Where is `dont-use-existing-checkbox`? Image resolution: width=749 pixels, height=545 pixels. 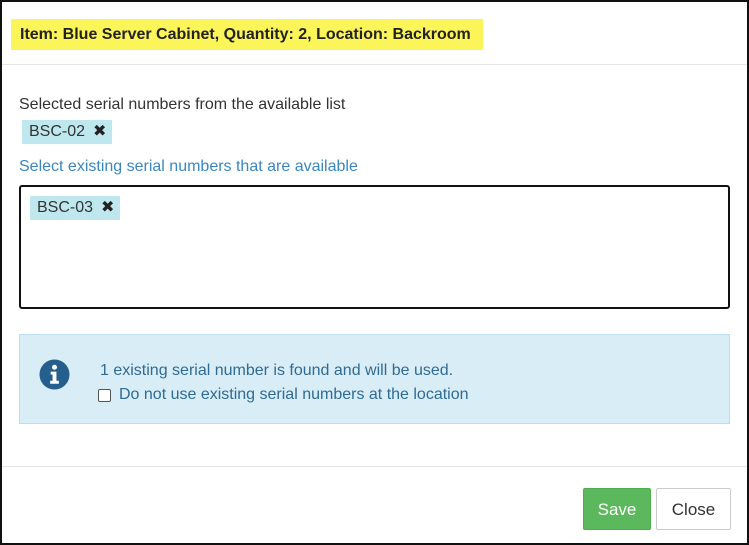 dont-use-existing-checkbox is located at coordinates (104, 395).